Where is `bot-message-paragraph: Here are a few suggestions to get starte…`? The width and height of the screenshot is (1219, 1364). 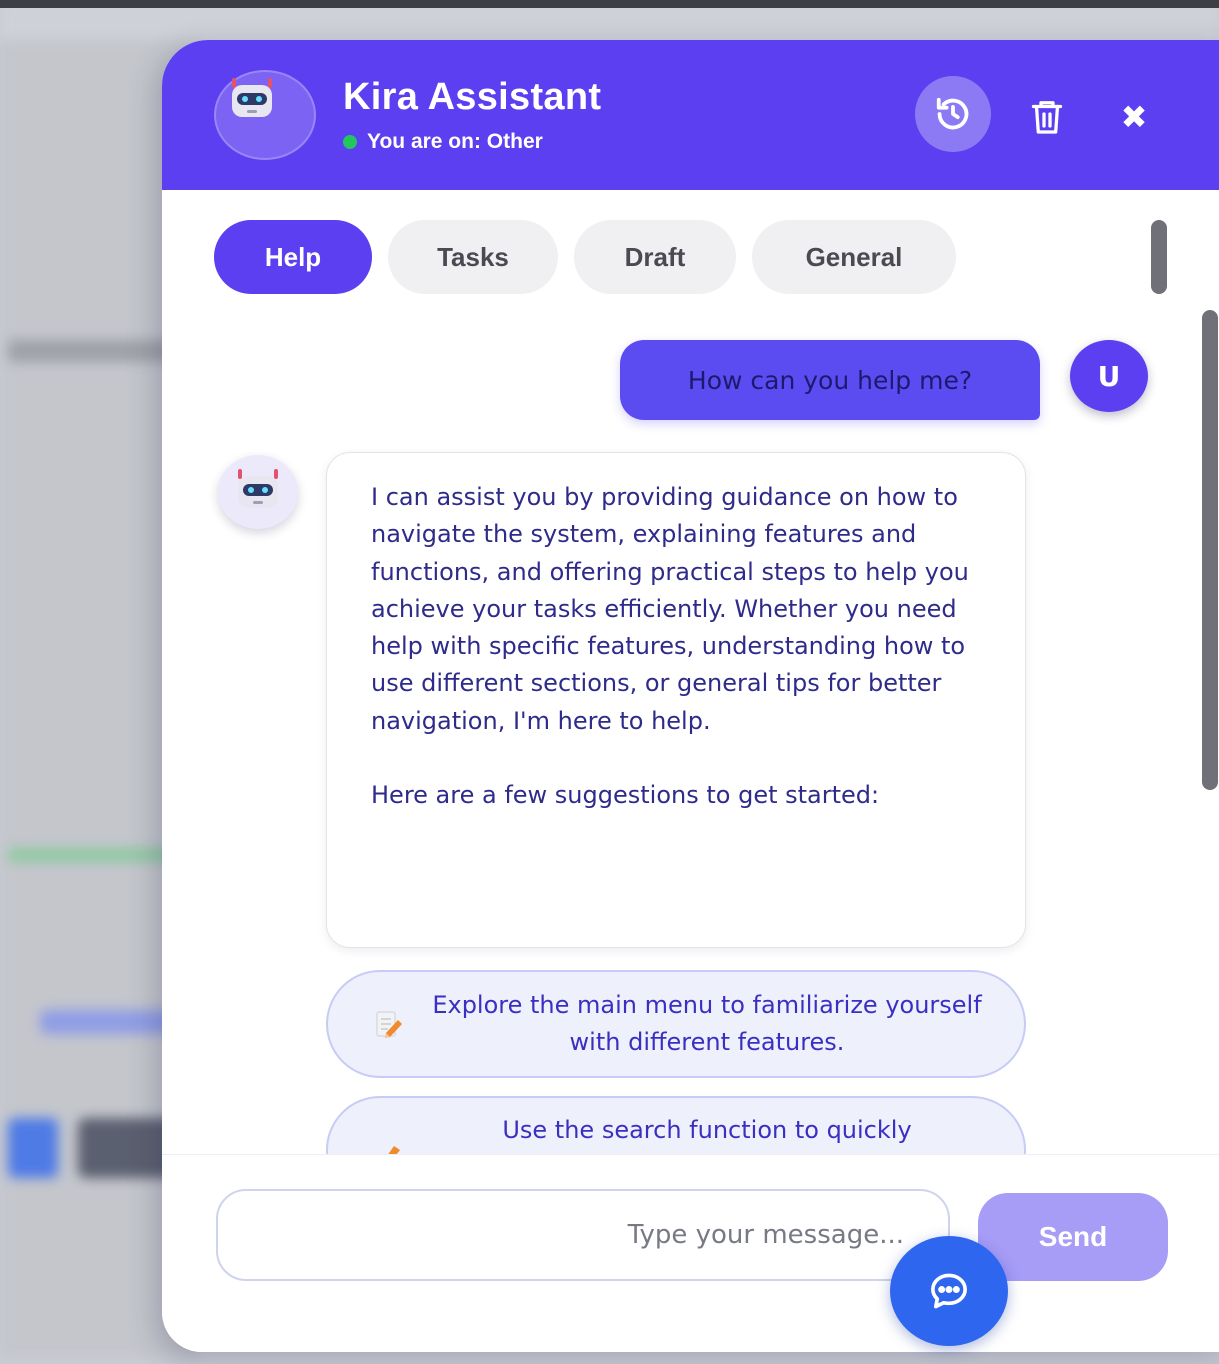
bot-message-paragraph: Here are a few suggestions to get starte… is located at coordinates (625, 795).